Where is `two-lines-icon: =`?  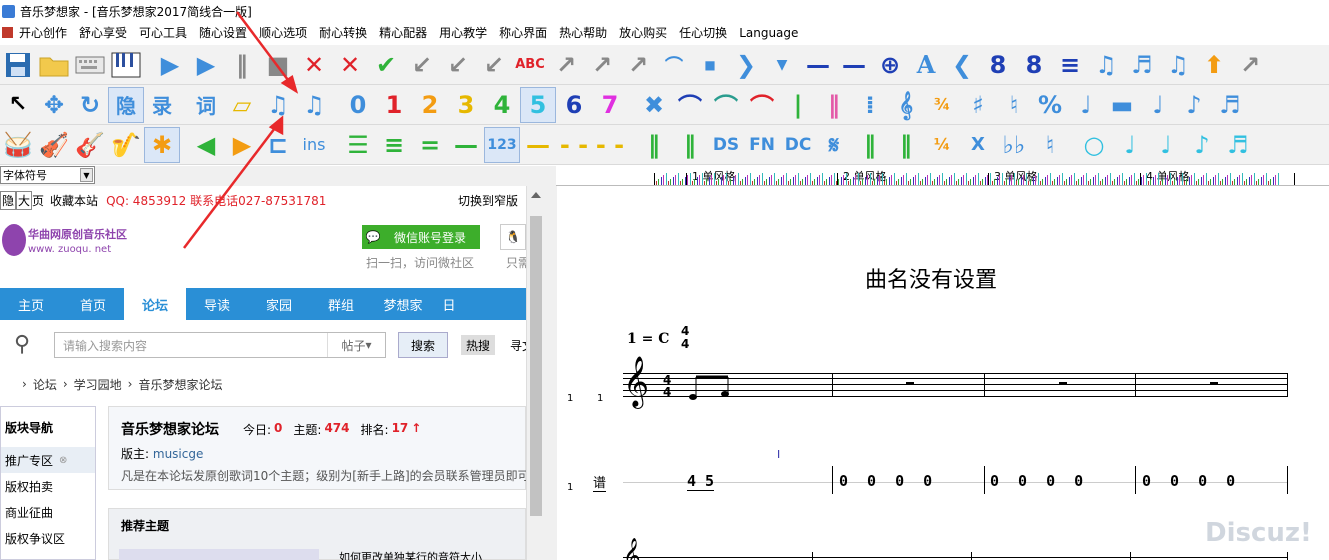 two-lines-icon: = is located at coordinates (430, 145).